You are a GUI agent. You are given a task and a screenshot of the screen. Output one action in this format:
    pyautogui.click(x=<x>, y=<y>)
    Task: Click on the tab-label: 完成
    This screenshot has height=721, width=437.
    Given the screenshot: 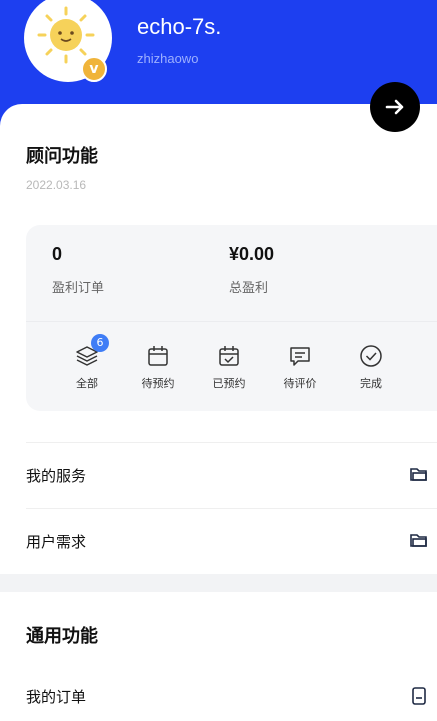 What is the action you would take?
    pyautogui.click(x=371, y=383)
    